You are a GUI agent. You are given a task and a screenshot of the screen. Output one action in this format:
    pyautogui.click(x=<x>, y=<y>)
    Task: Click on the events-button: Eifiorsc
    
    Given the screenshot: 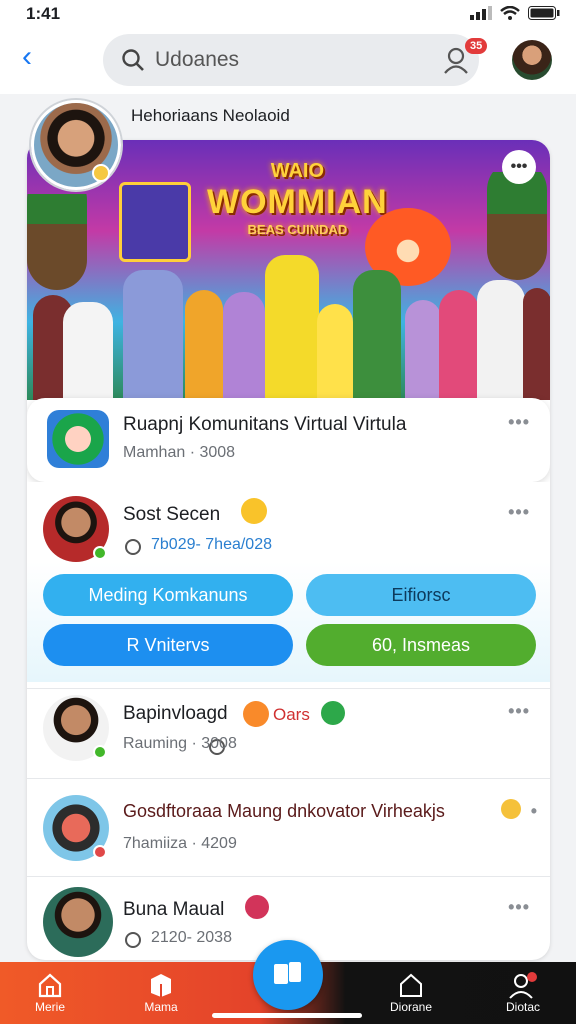 What is the action you would take?
    pyautogui.click(x=421, y=595)
    